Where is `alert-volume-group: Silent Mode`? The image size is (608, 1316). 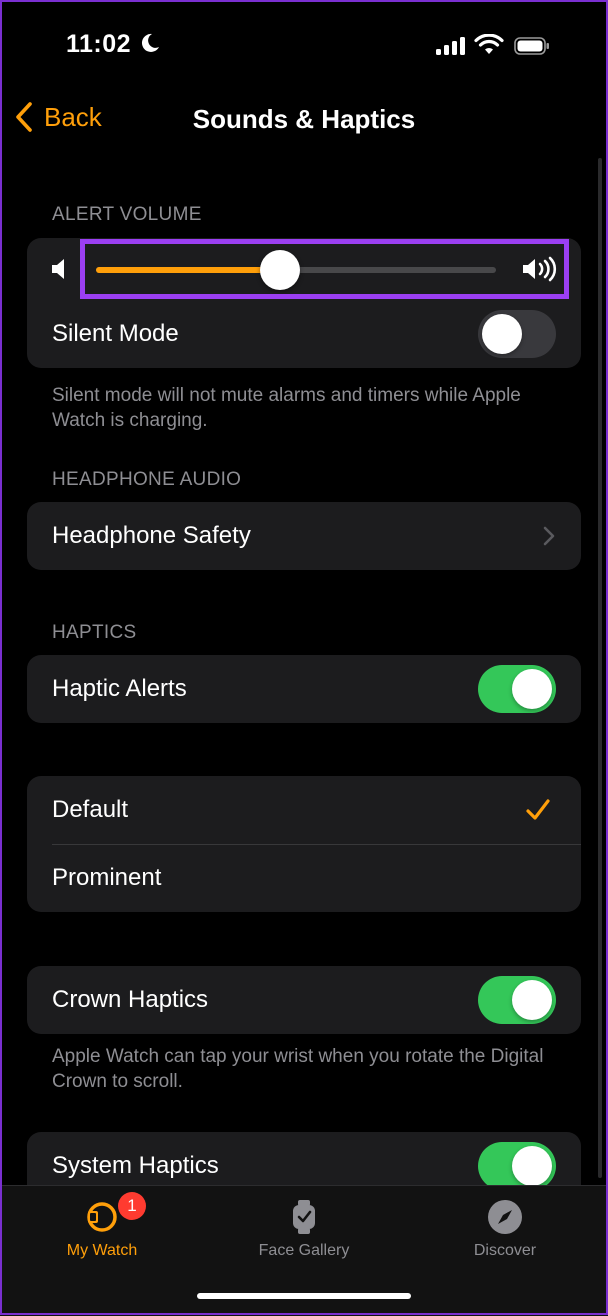
alert-volume-group: Silent Mode is located at coordinates (304, 303).